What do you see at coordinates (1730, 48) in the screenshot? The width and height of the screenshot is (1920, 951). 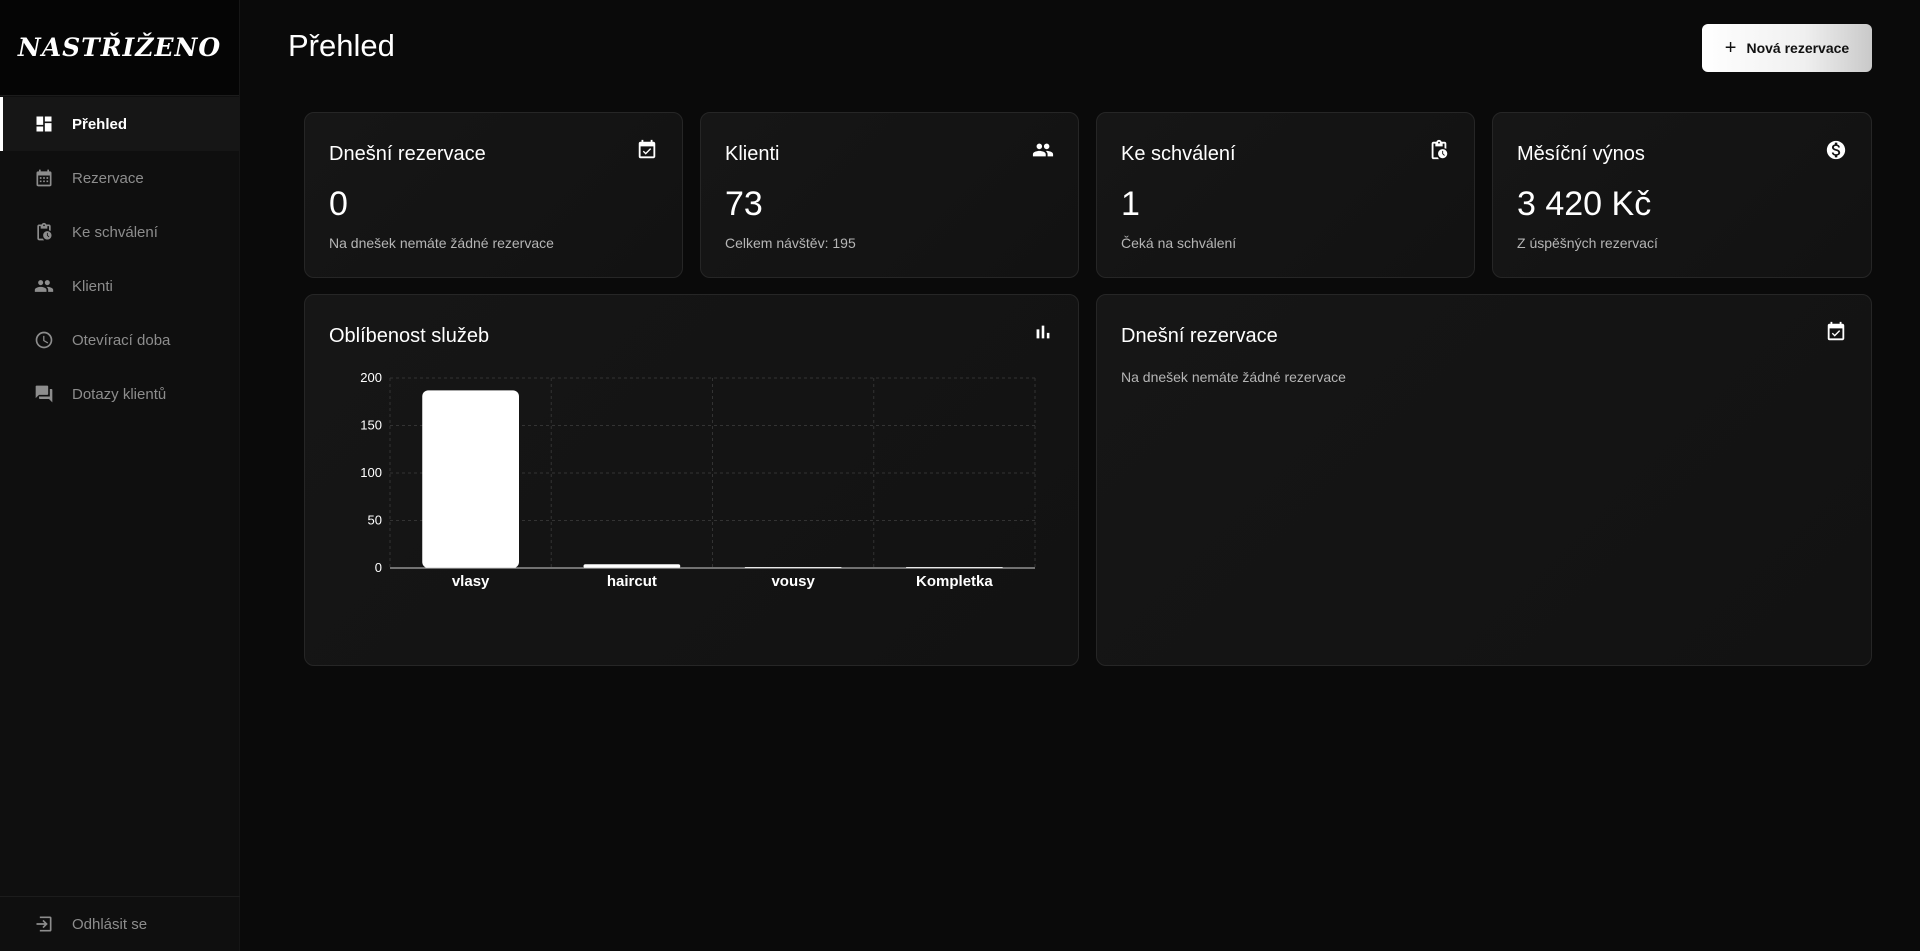 I see `plus-icon: +` at bounding box center [1730, 48].